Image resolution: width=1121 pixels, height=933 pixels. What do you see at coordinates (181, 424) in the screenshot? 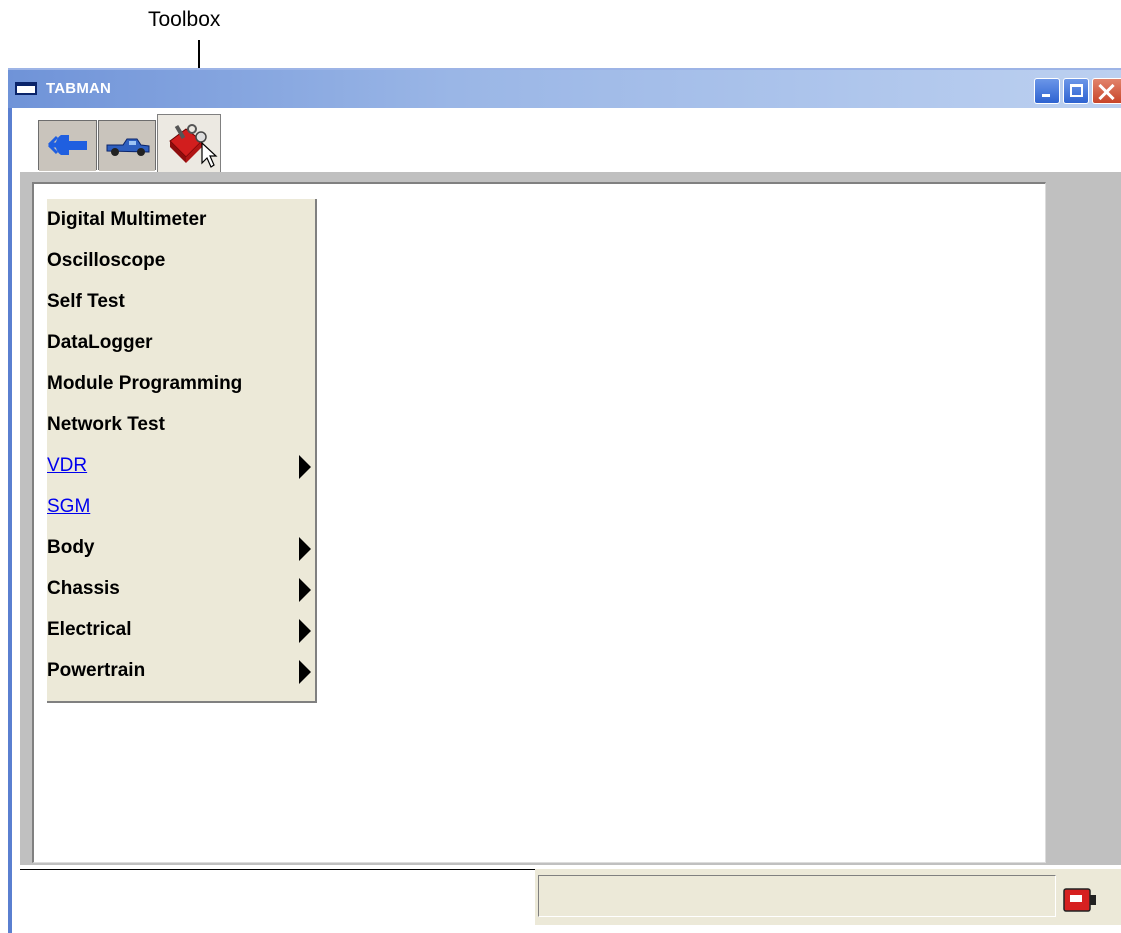
I see `menu-item-network-test: Network Test` at bounding box center [181, 424].